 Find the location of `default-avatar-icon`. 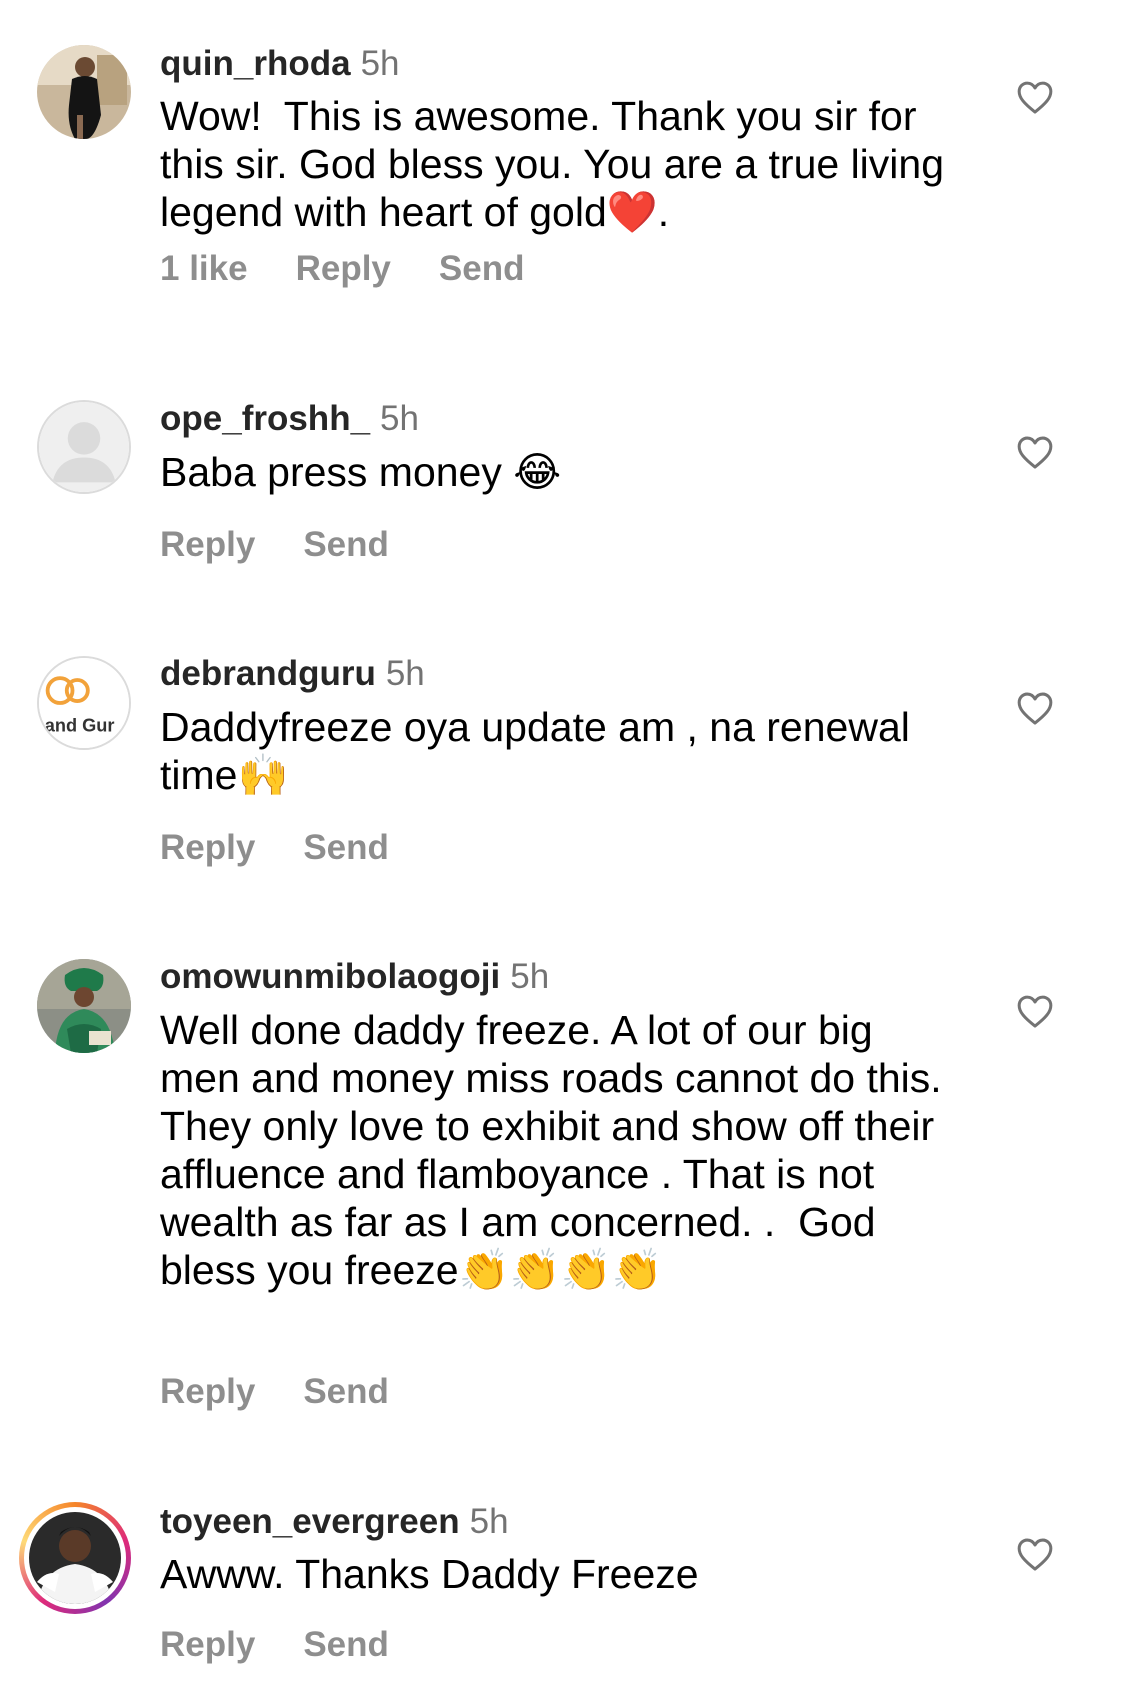

default-avatar-icon is located at coordinates (84, 447).